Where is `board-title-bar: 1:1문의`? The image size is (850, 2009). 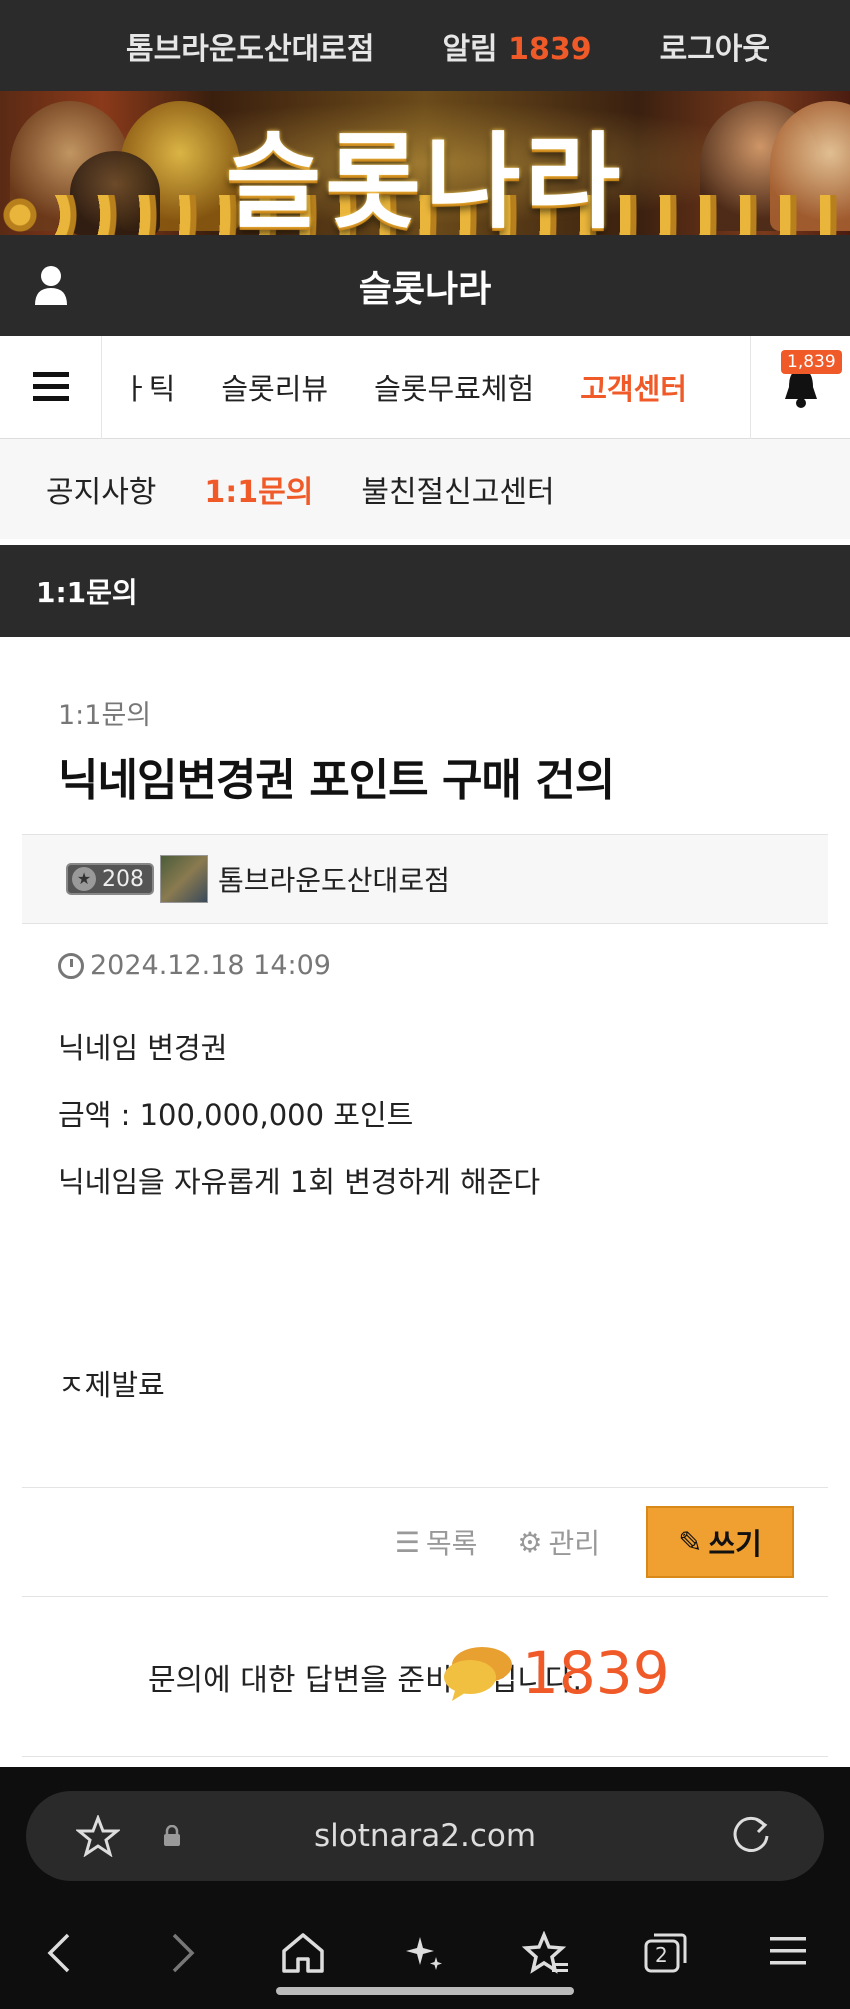 board-title-bar: 1:1문의 is located at coordinates (425, 591).